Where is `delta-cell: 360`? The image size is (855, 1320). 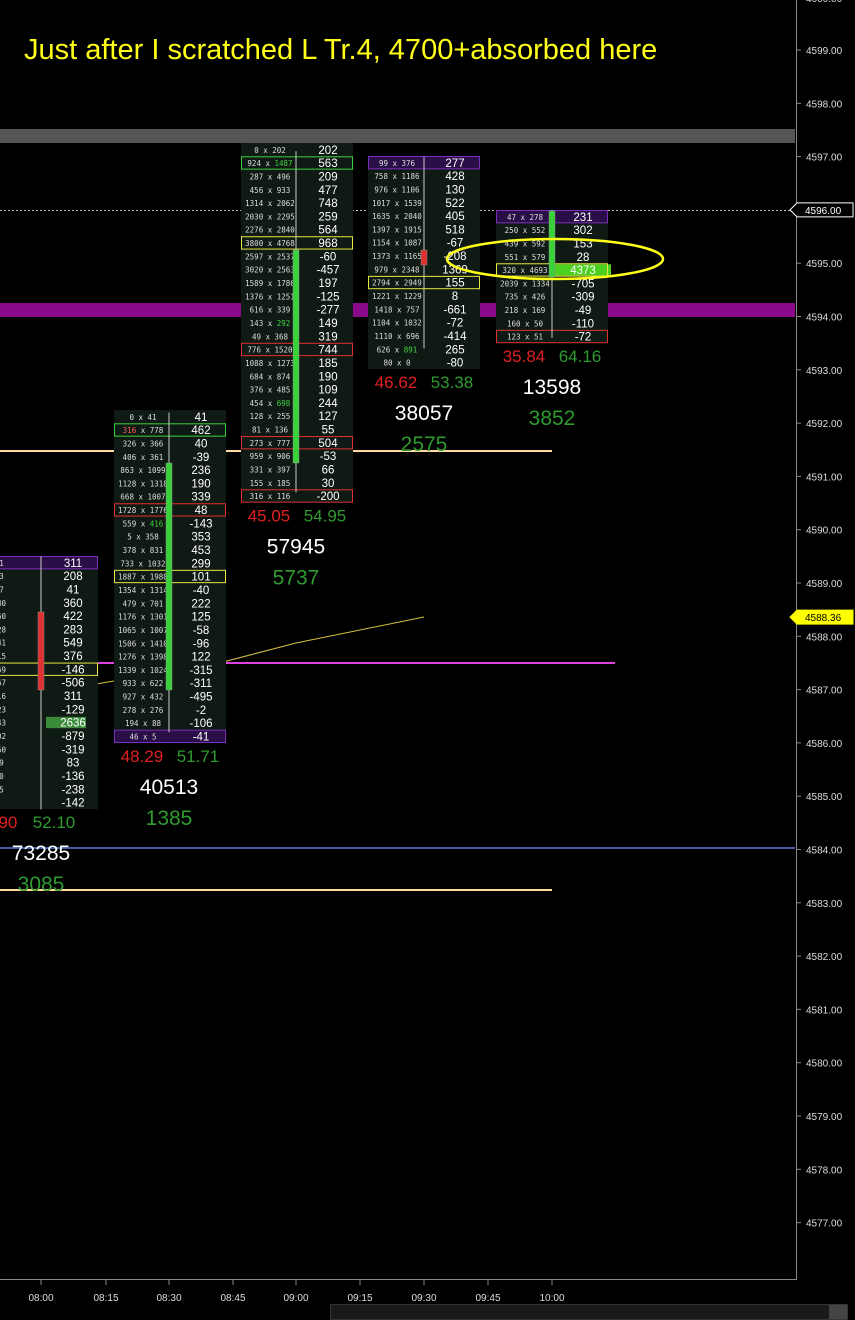
delta-cell: 360 is located at coordinates (72, 604).